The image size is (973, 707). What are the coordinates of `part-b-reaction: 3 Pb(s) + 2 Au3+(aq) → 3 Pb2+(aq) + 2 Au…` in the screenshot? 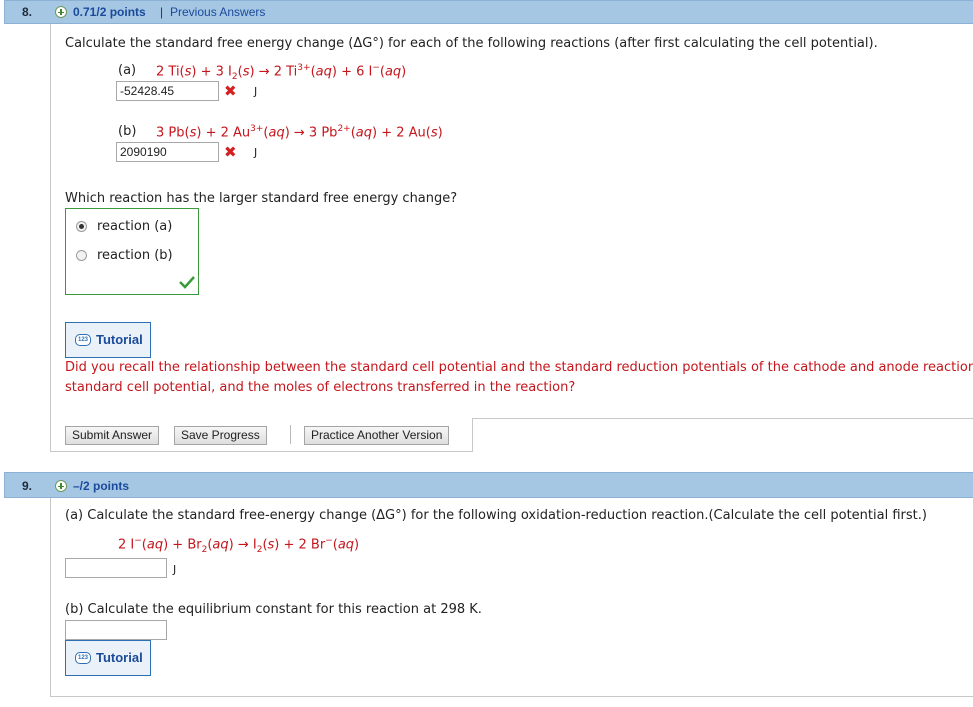 It's located at (299, 132).